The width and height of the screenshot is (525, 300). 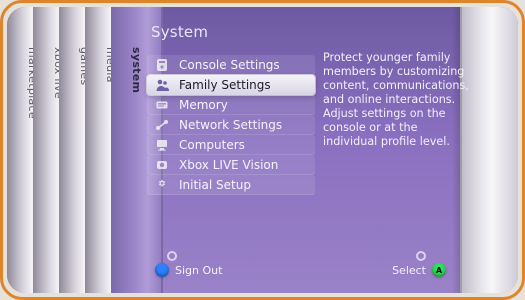 What do you see at coordinates (199, 270) in the screenshot?
I see `sign-out-label: Sign Out` at bounding box center [199, 270].